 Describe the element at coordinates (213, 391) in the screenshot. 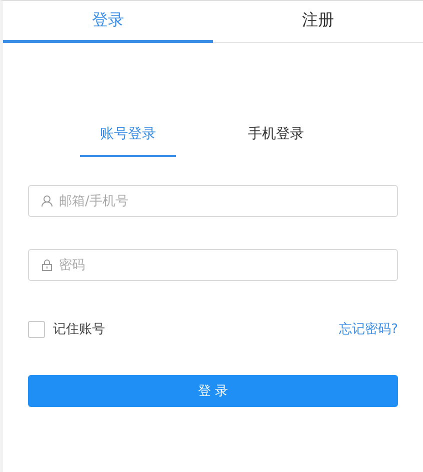

I see `login-button: 登 录` at that location.